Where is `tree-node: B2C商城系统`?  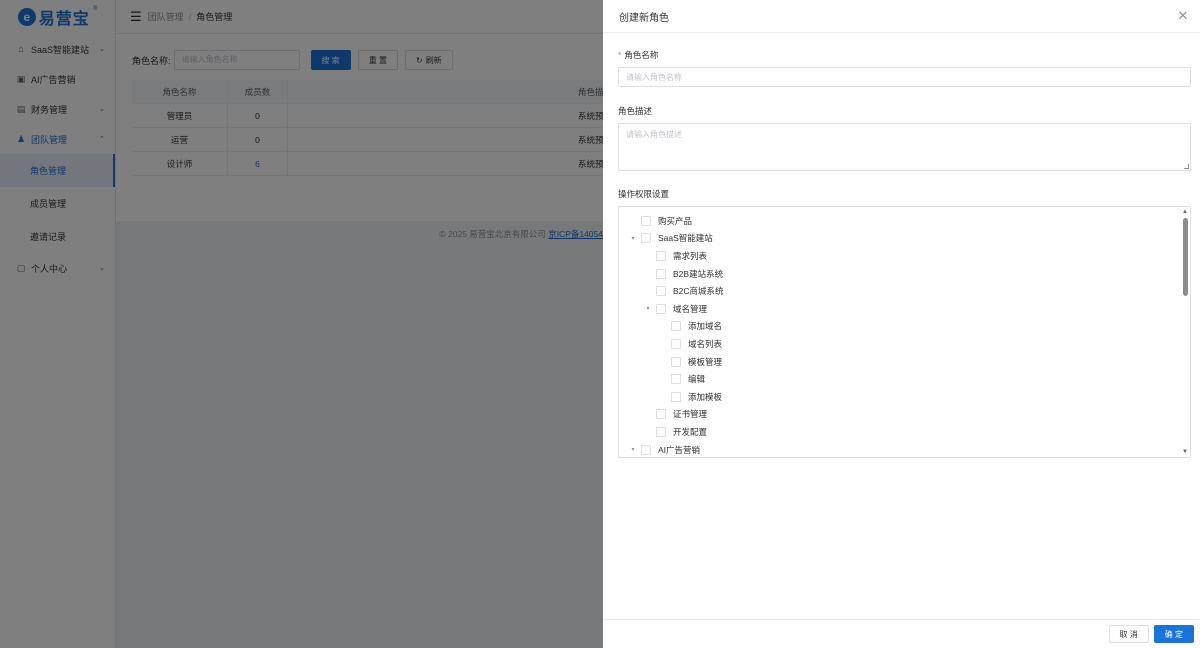
tree-node: B2C商城系统 is located at coordinates (904, 291).